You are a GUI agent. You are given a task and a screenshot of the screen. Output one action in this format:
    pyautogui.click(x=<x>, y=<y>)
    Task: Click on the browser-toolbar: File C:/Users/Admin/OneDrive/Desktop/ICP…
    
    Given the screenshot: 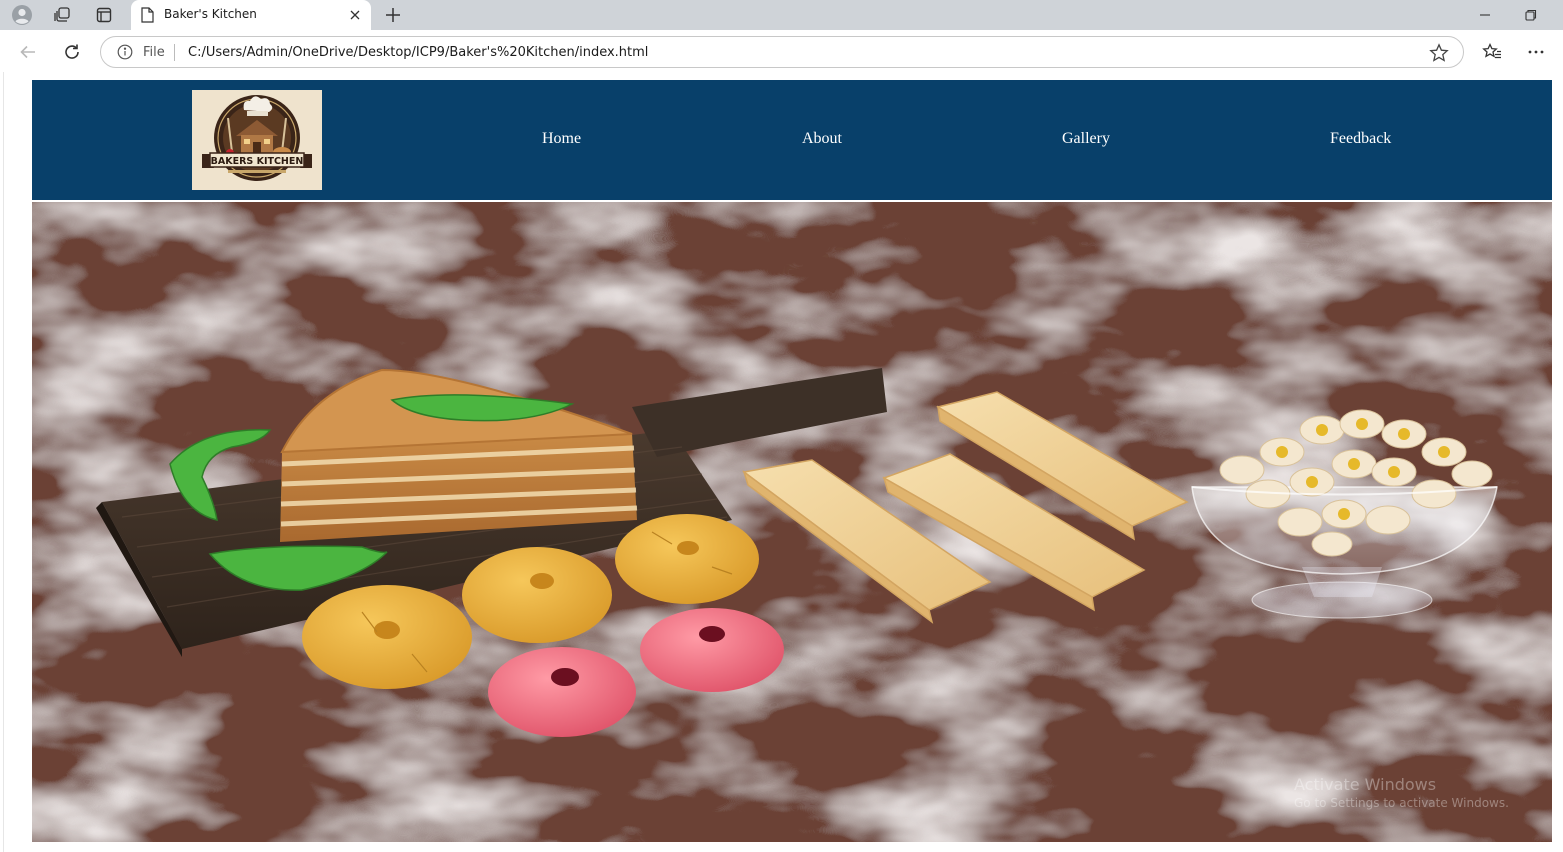 What is the action you would take?
    pyautogui.click(x=781, y=51)
    